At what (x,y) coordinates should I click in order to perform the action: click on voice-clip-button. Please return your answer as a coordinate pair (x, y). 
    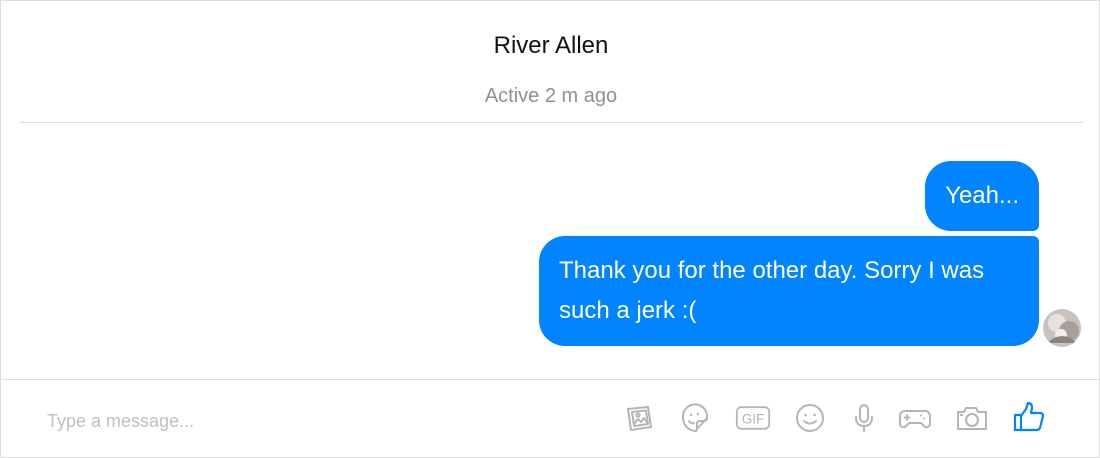
    Looking at the image, I should click on (864, 418).